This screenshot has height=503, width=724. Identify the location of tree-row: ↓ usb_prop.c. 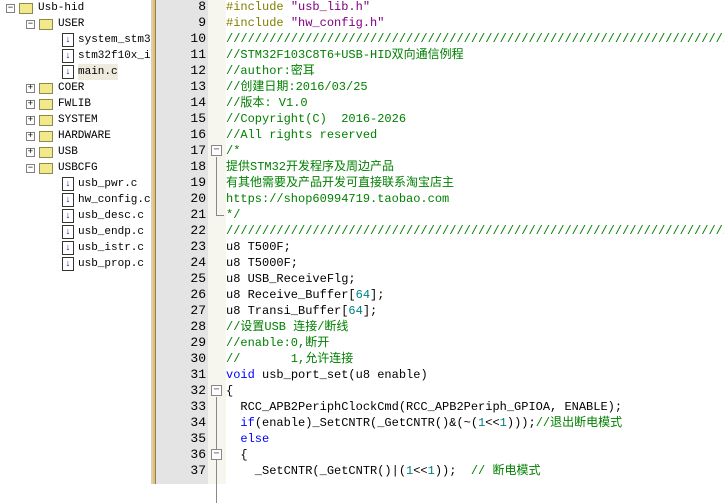
(103, 264).